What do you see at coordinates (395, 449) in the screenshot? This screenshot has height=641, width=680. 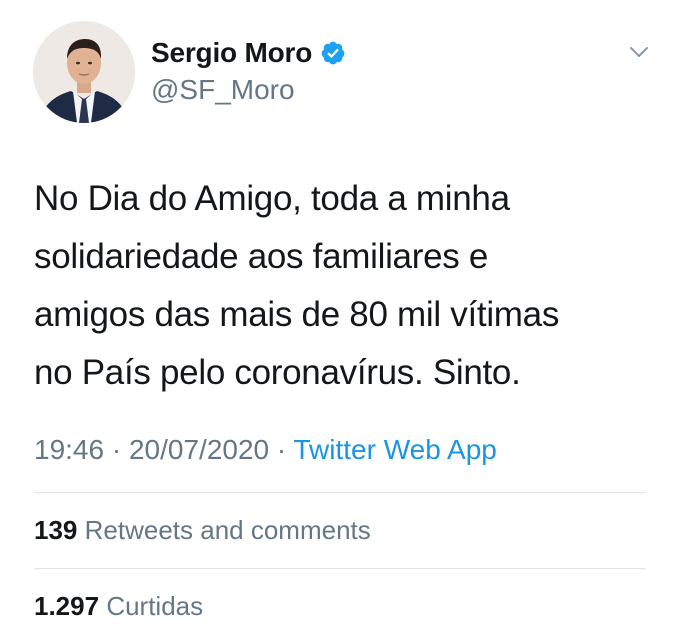 I see `tweet-source-link: Twitter Web App` at bounding box center [395, 449].